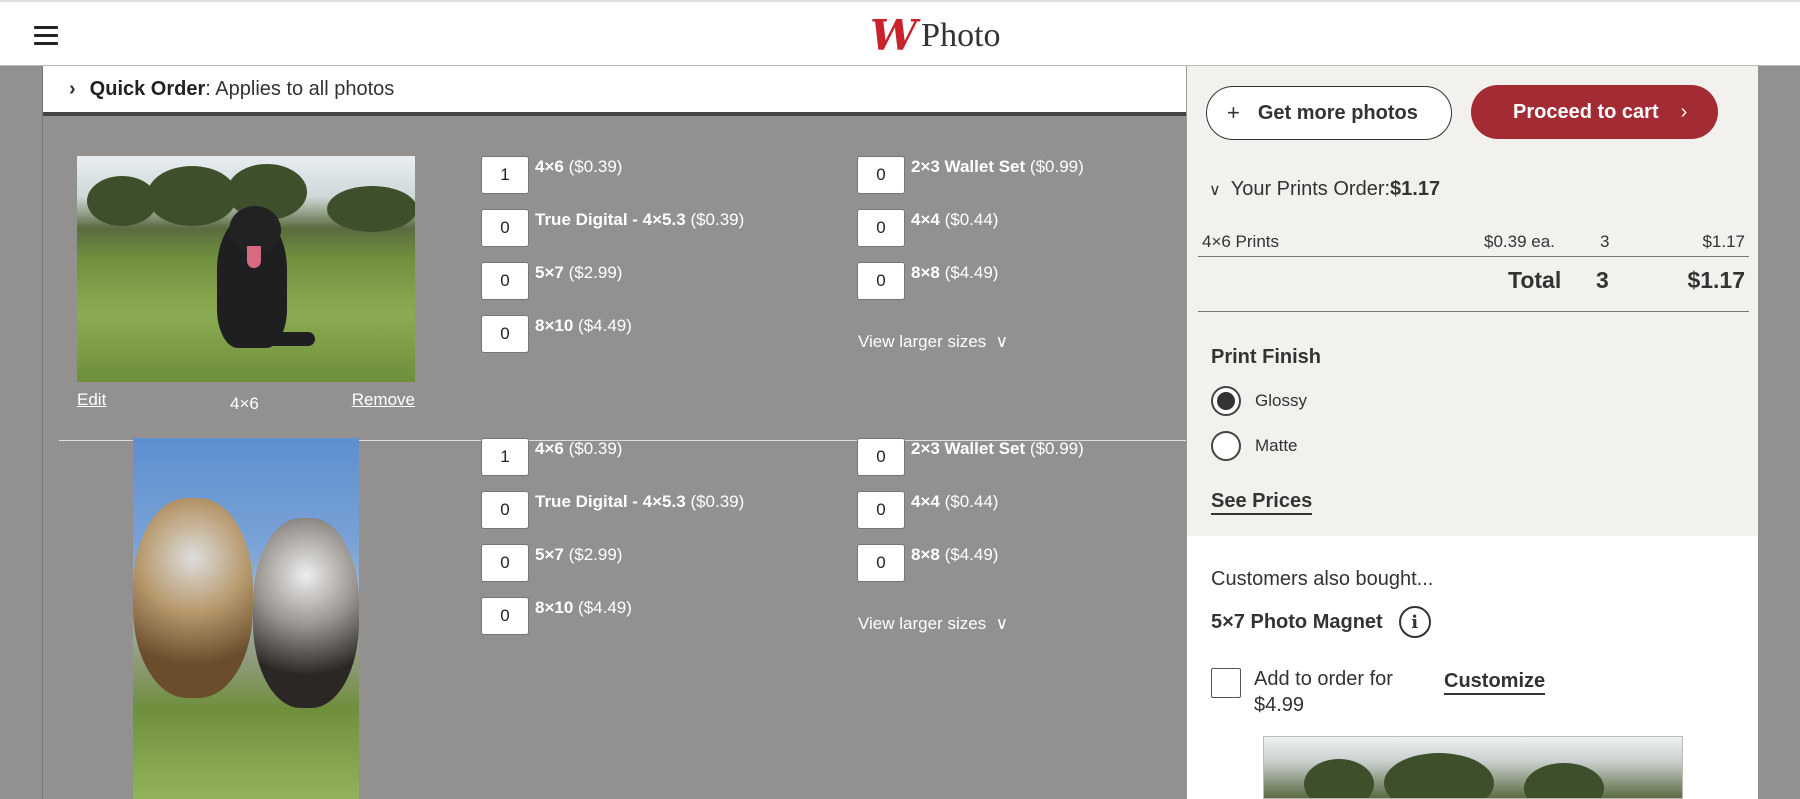  What do you see at coordinates (1266, 357) in the screenshot?
I see `print-finish-title: Print Finish` at bounding box center [1266, 357].